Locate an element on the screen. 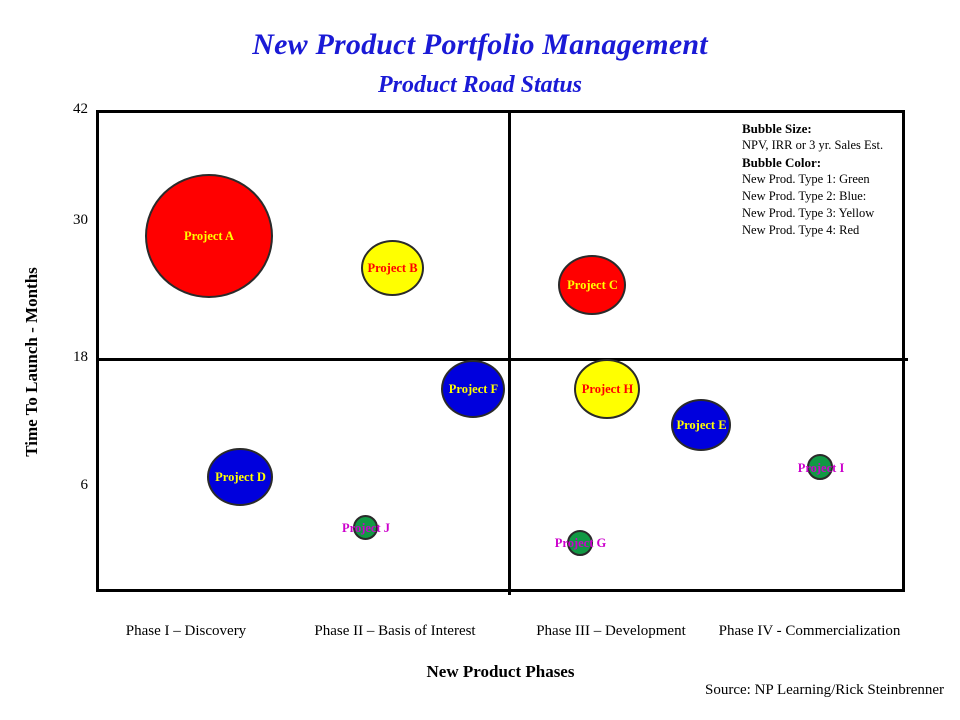 The height and width of the screenshot is (720, 960). bubble-project-h is located at coordinates (607, 389).